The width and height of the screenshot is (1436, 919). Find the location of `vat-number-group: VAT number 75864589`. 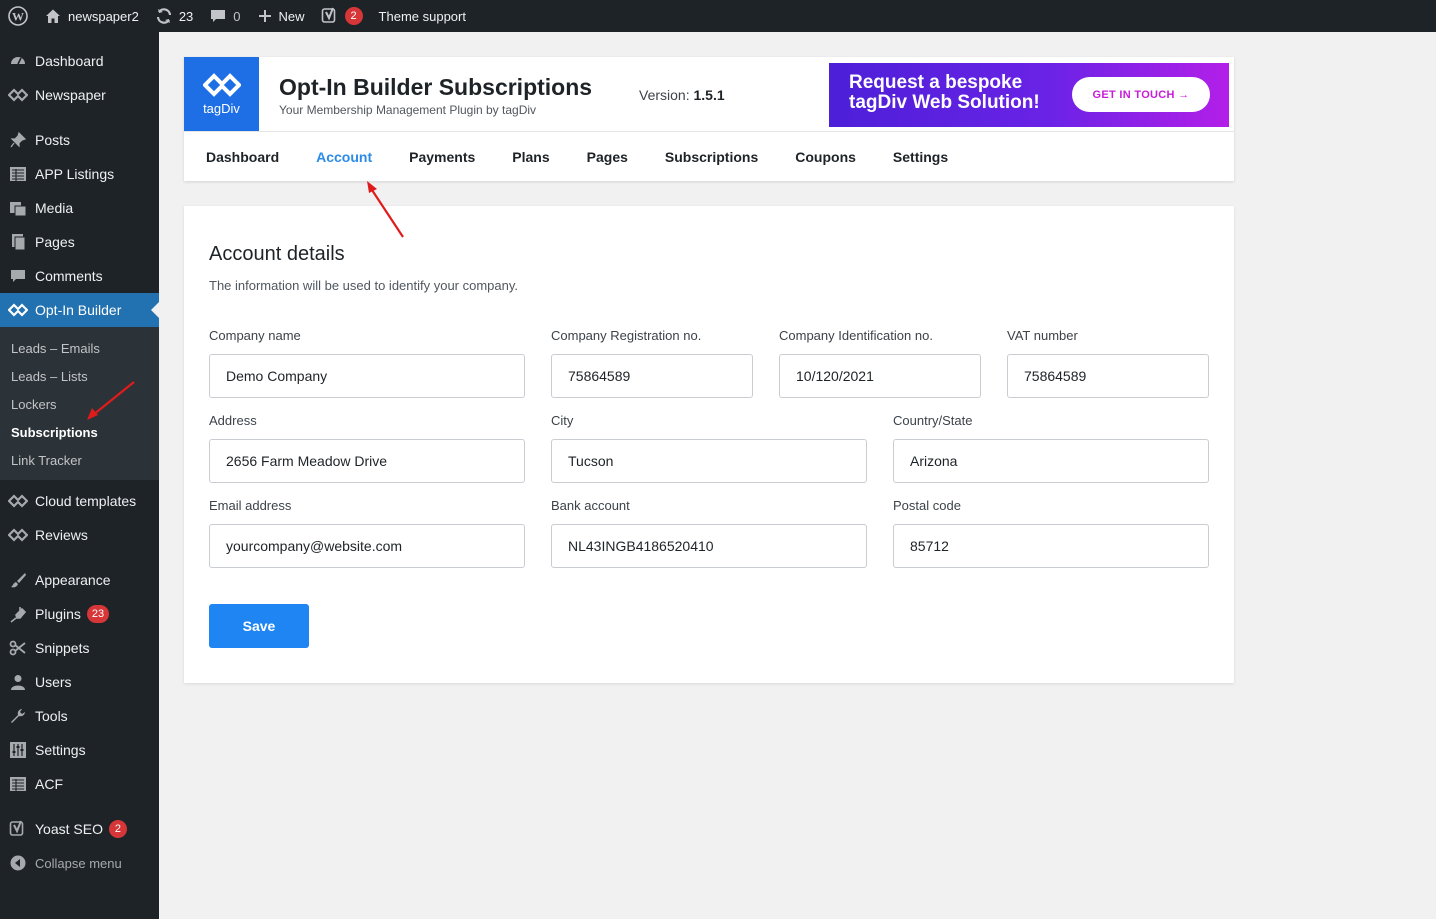

vat-number-group: VAT number 75864589 is located at coordinates (1108, 363).